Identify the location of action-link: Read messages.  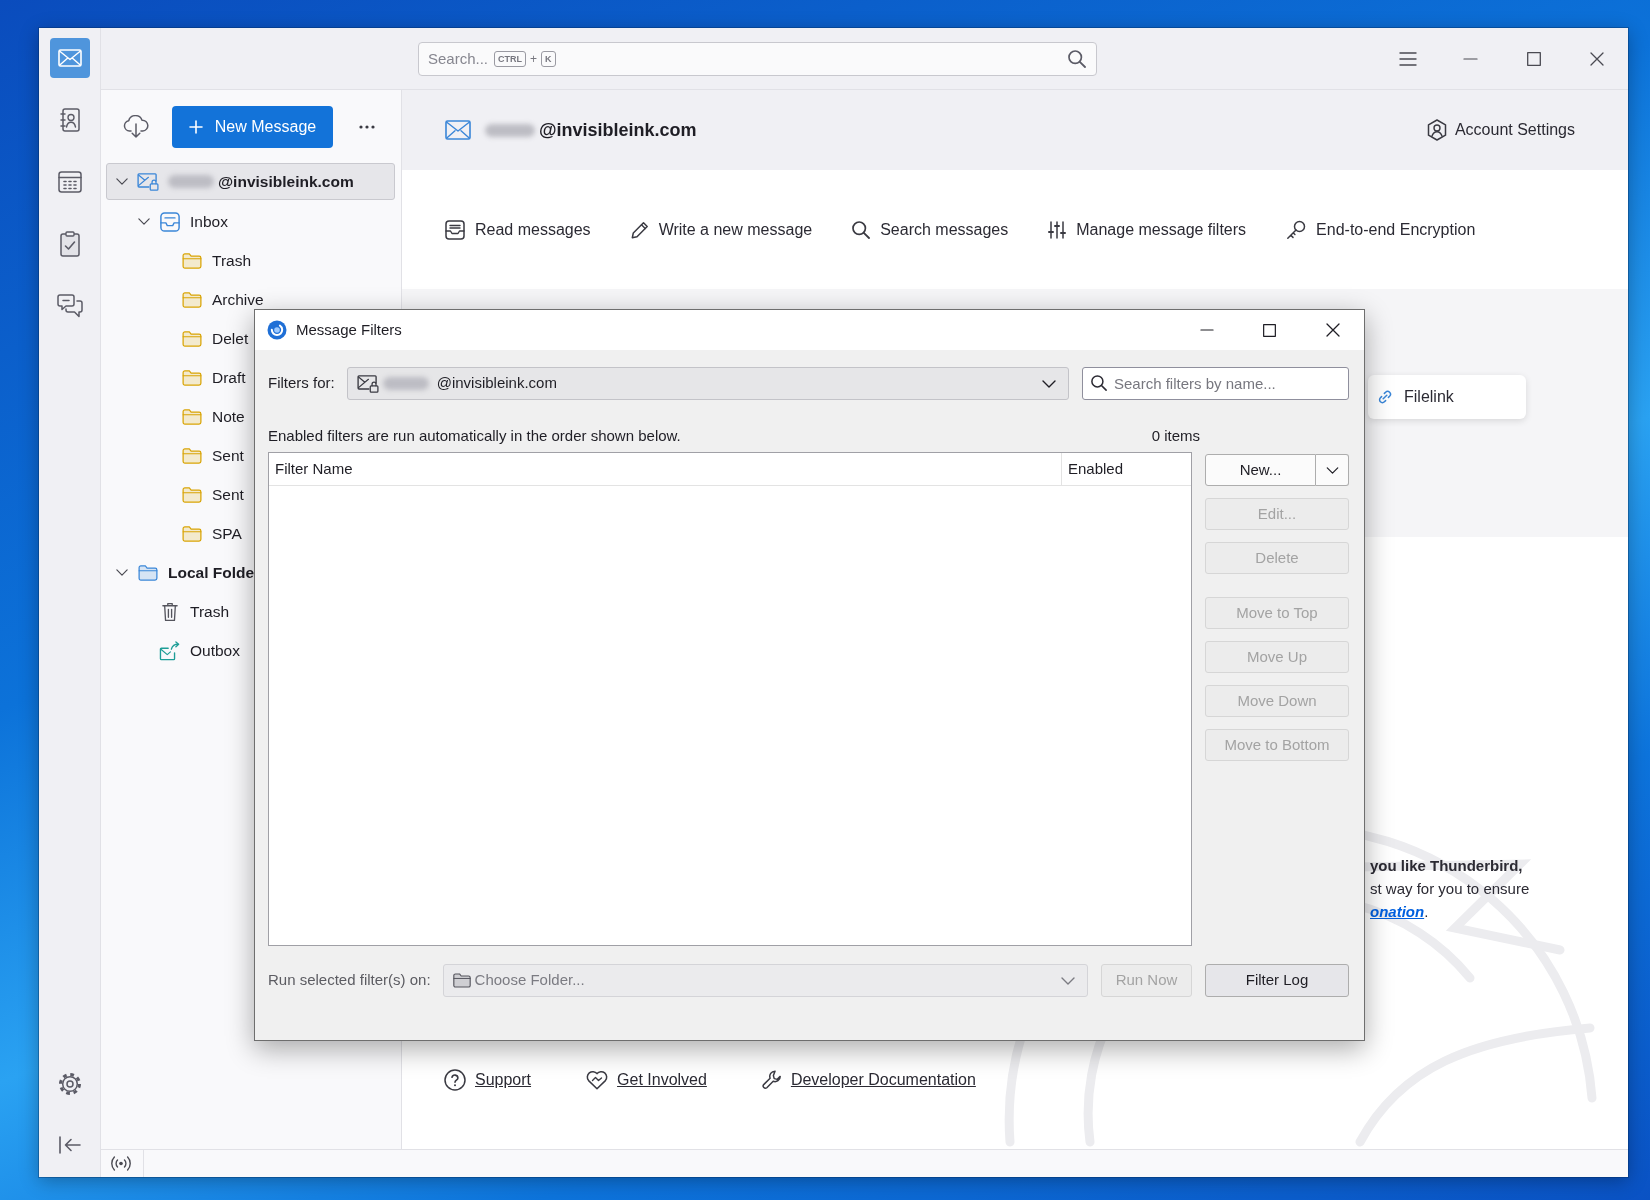
(518, 229).